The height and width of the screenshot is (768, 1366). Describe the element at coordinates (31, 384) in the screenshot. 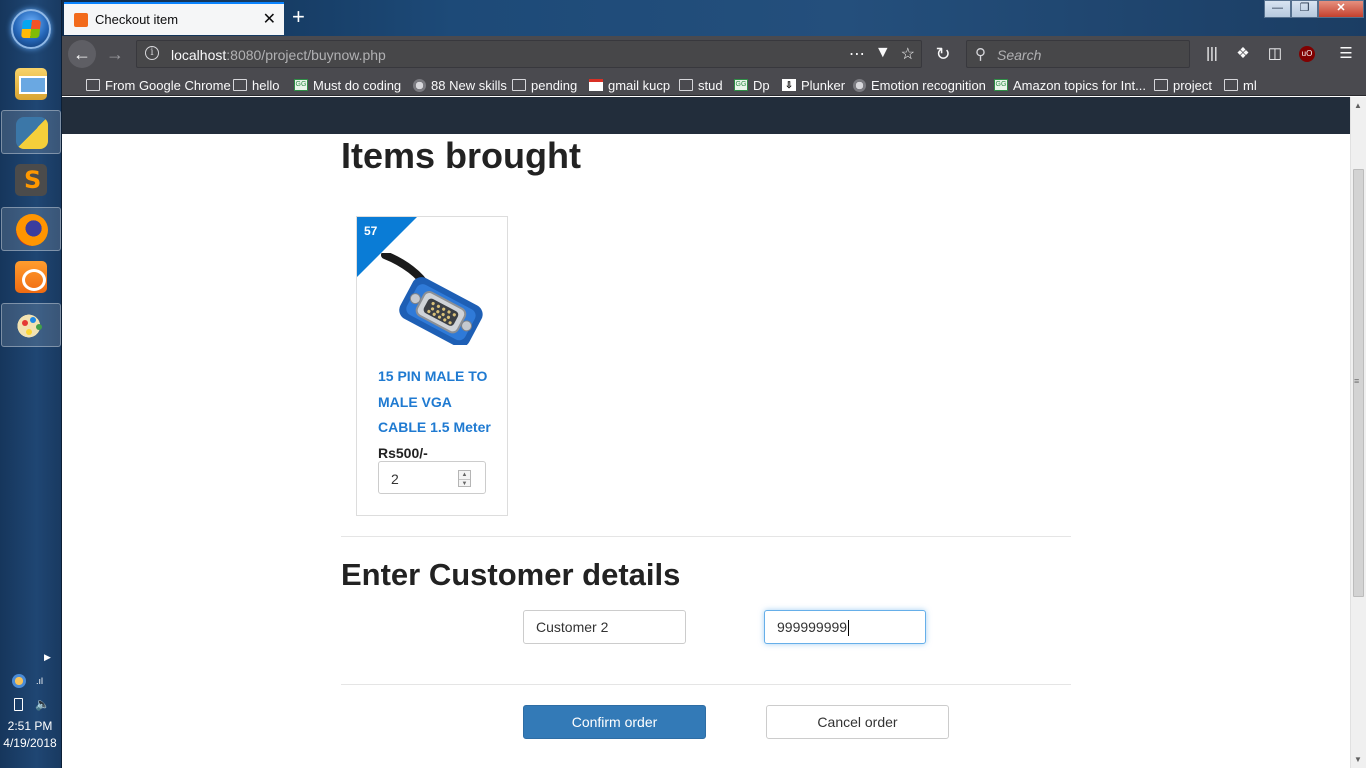

I see `windows-taskbar: ▶ .ıl 🔈 2:51 PM 4/19/2018` at that location.